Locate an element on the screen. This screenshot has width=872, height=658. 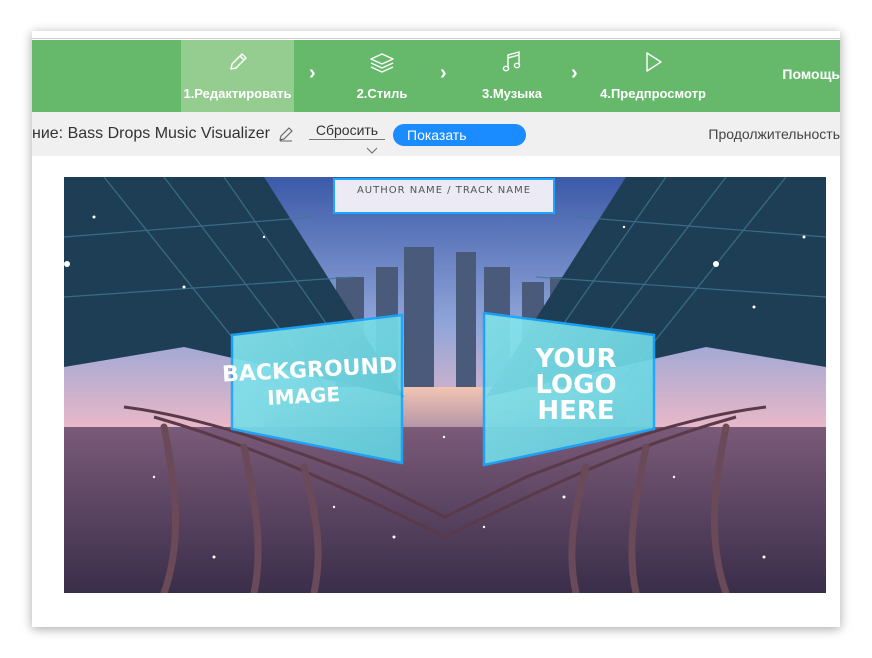
reset-button: Сбросить is located at coordinates (347, 131).